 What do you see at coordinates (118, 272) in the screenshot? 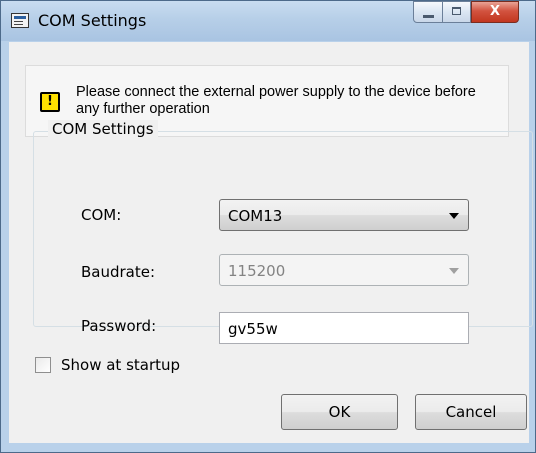
I see `baudrate-label: Baudrate:` at bounding box center [118, 272].